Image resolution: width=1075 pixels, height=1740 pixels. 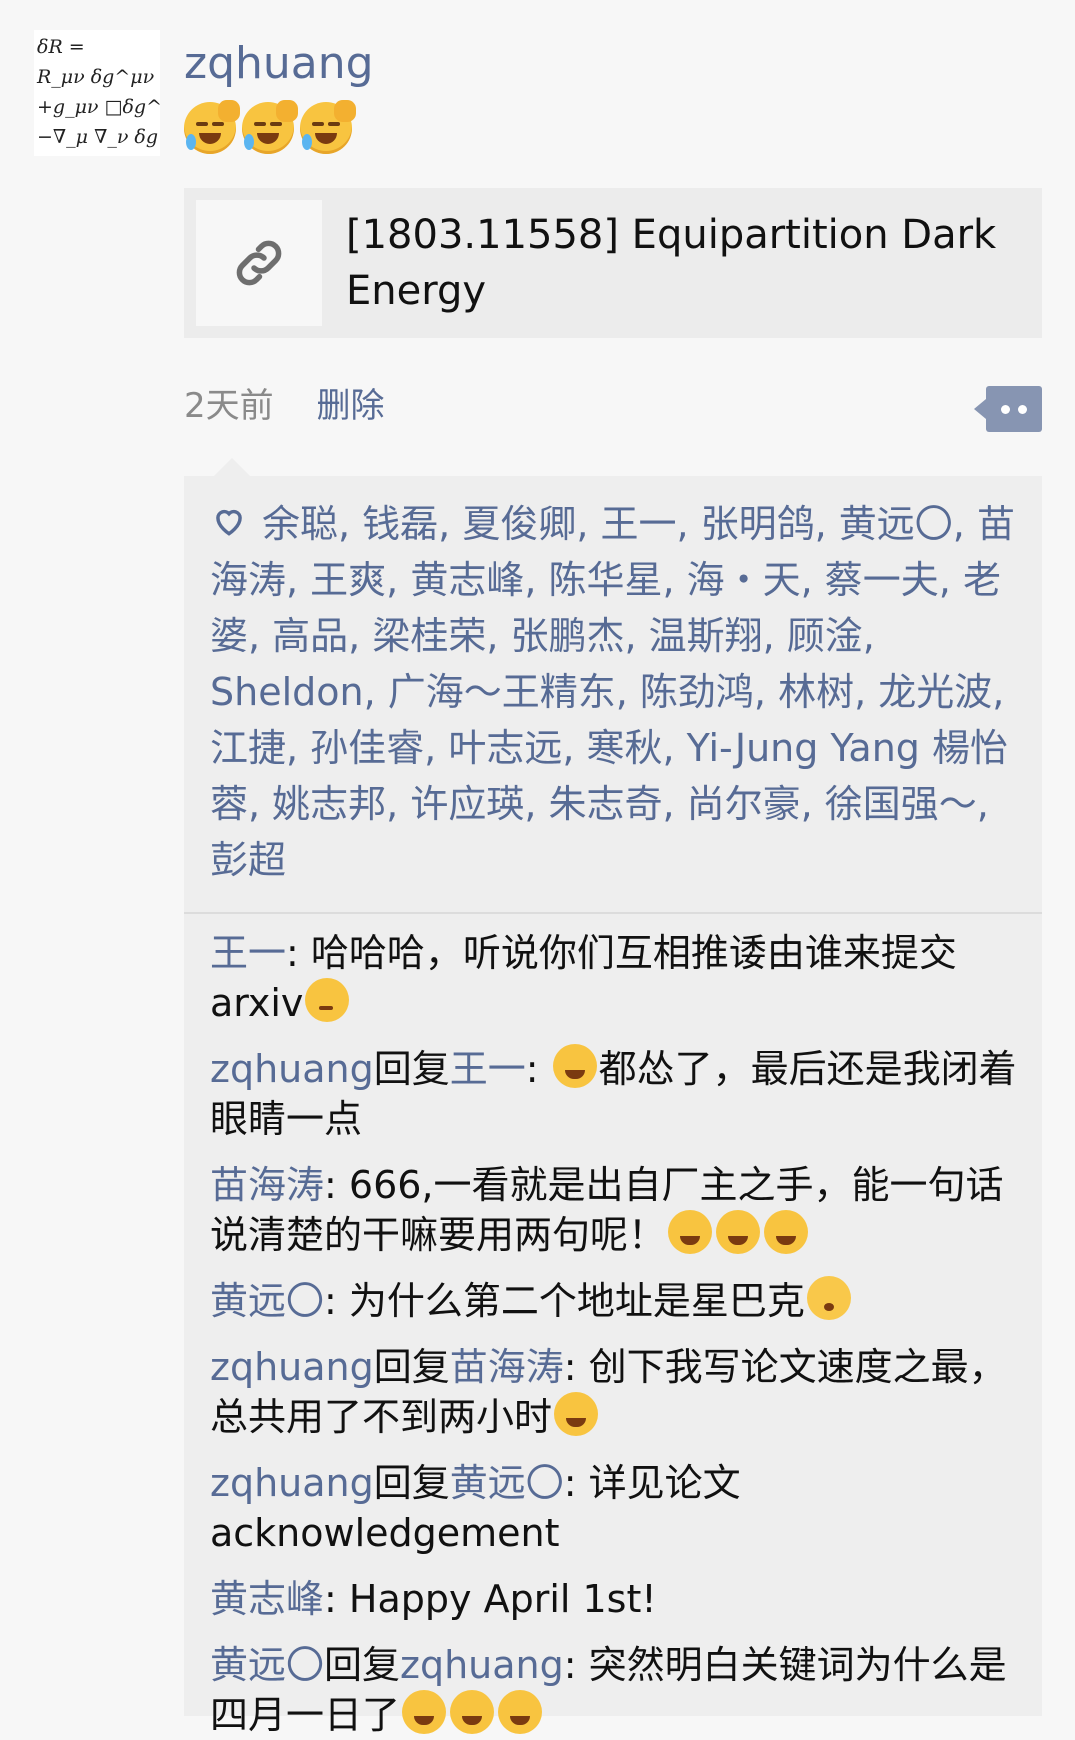 I want to click on post-username: zqhuang, so click(x=279, y=64).